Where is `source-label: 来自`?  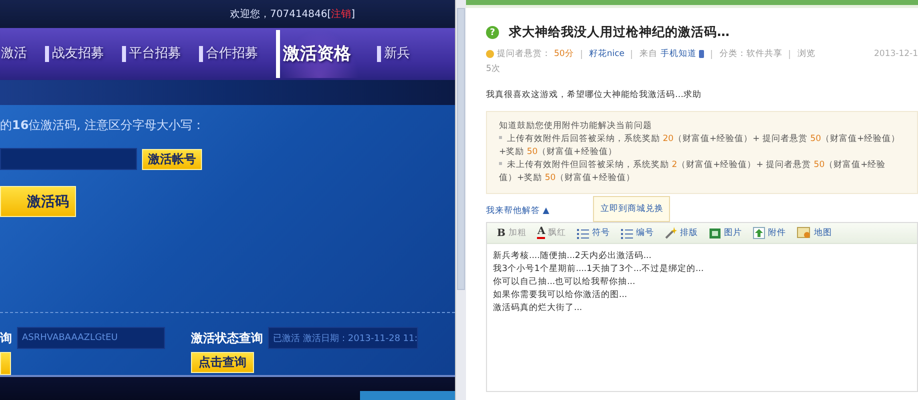
source-label: 来自 is located at coordinates (648, 54).